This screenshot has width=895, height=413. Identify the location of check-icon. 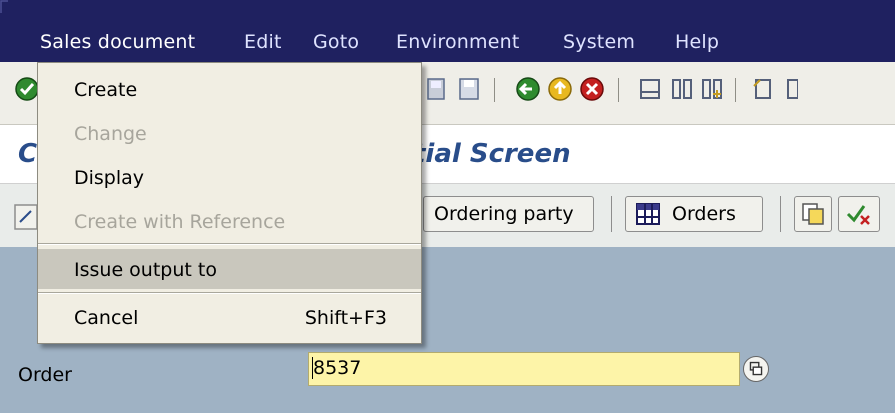
(858, 215).